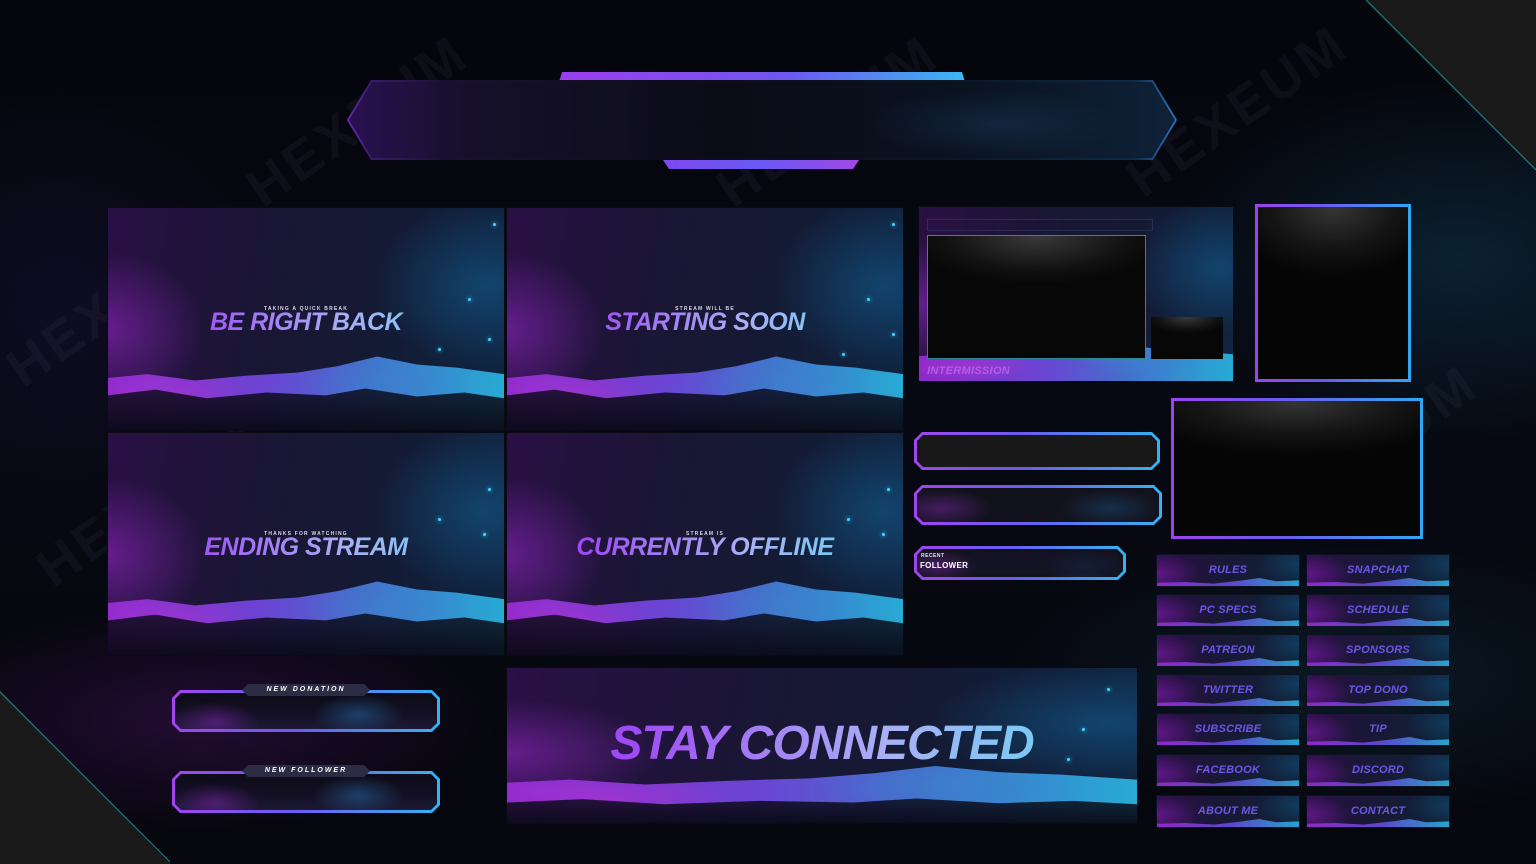 The image size is (1536, 864). I want to click on alert-tag: NEW DONATION, so click(306, 690).